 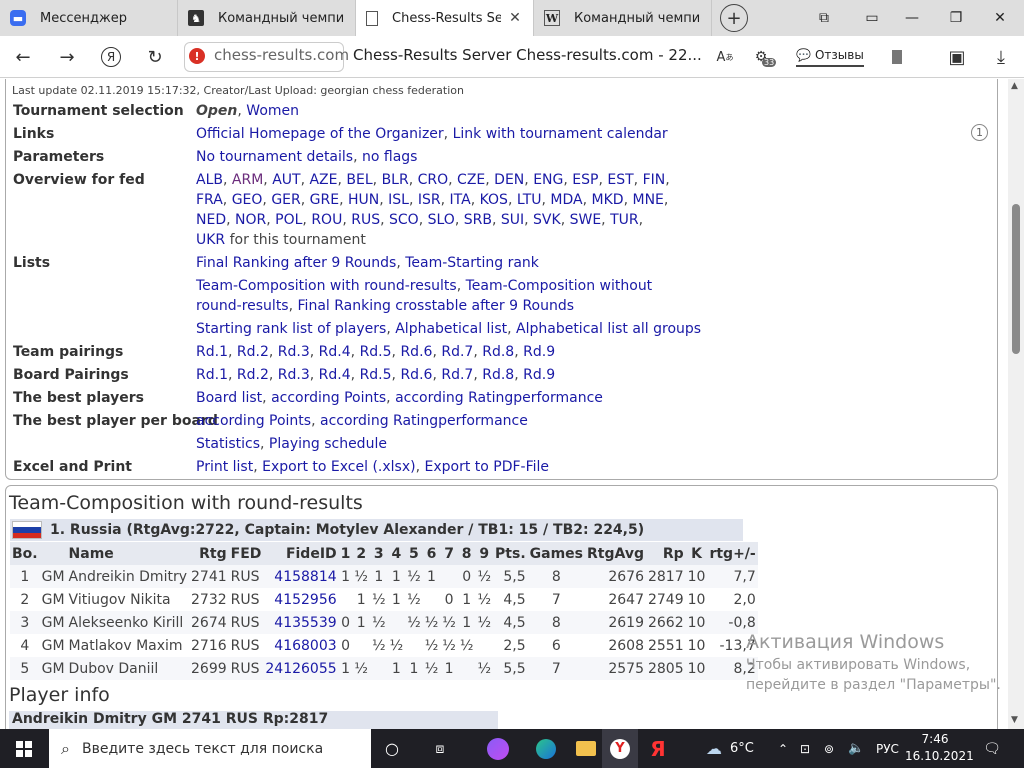 I want to click on yandex-app-icon: Я, so click(x=658, y=748).